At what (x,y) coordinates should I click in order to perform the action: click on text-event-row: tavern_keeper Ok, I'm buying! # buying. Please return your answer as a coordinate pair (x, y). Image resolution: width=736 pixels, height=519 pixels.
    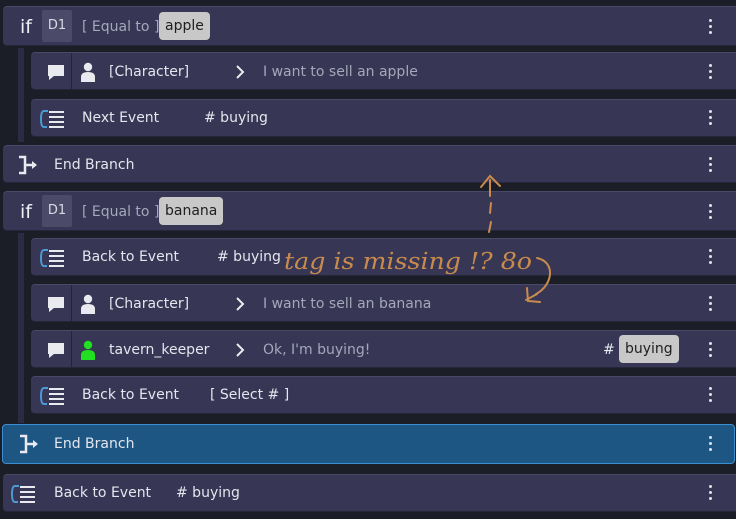
    Looking at the image, I should click on (383, 349).